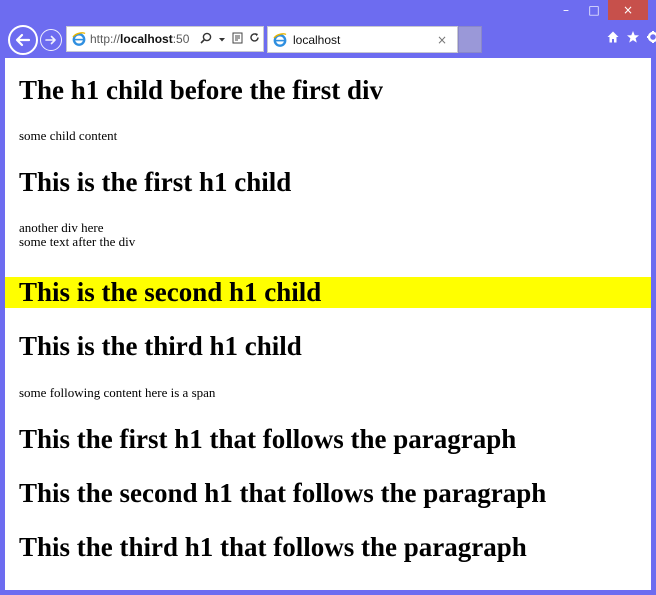 The width and height of the screenshot is (656, 595). I want to click on refresh-icon, so click(254, 39).